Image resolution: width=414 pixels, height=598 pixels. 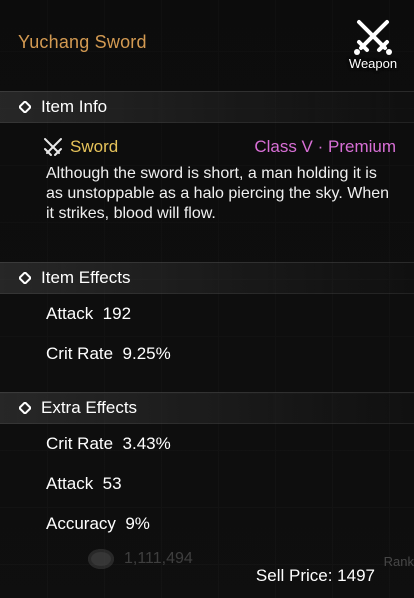 I want to click on sell-price: Sell Price: 1497, so click(x=315, y=575).